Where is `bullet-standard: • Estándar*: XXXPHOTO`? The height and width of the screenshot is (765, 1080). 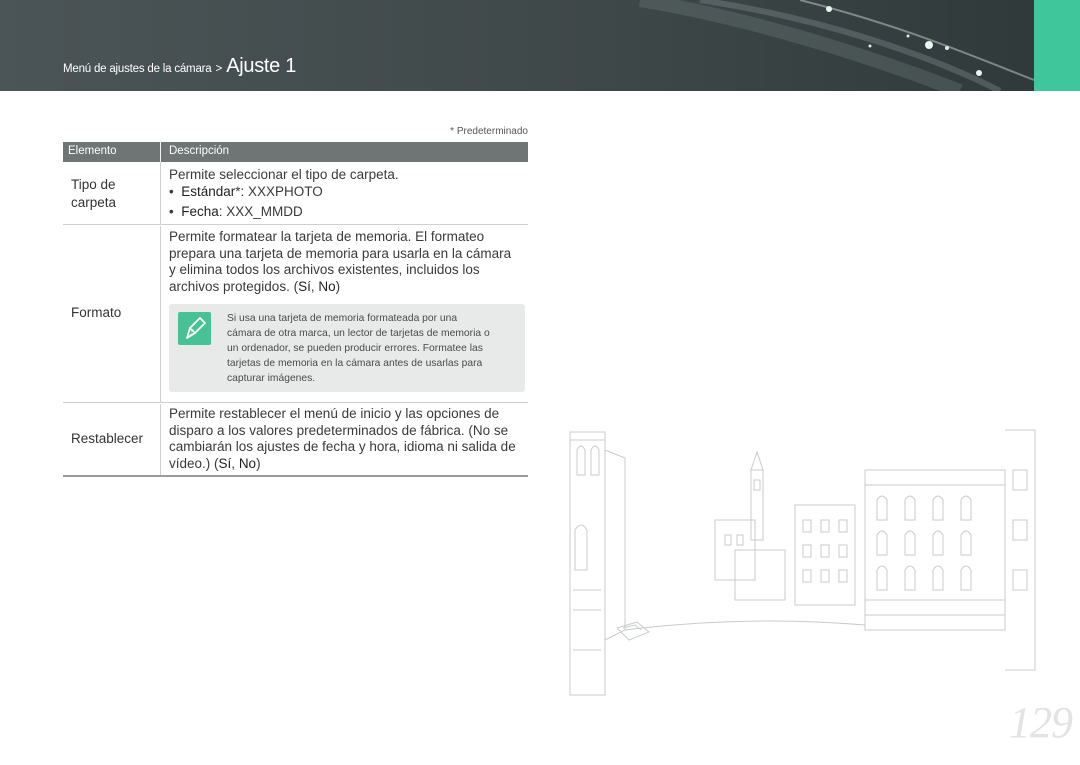 bullet-standard: • Estándar*: XXXPHOTO is located at coordinates (246, 191).